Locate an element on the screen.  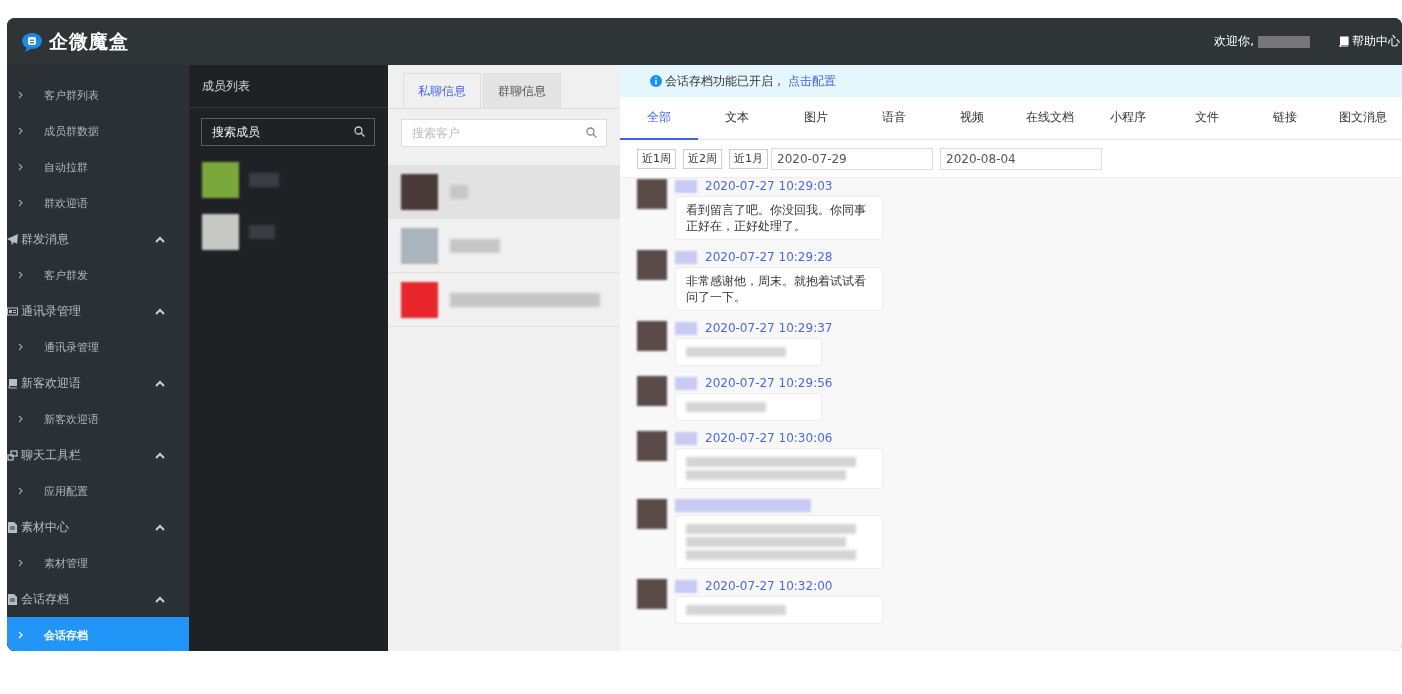
tab: 在线文档 is located at coordinates (1050, 118).